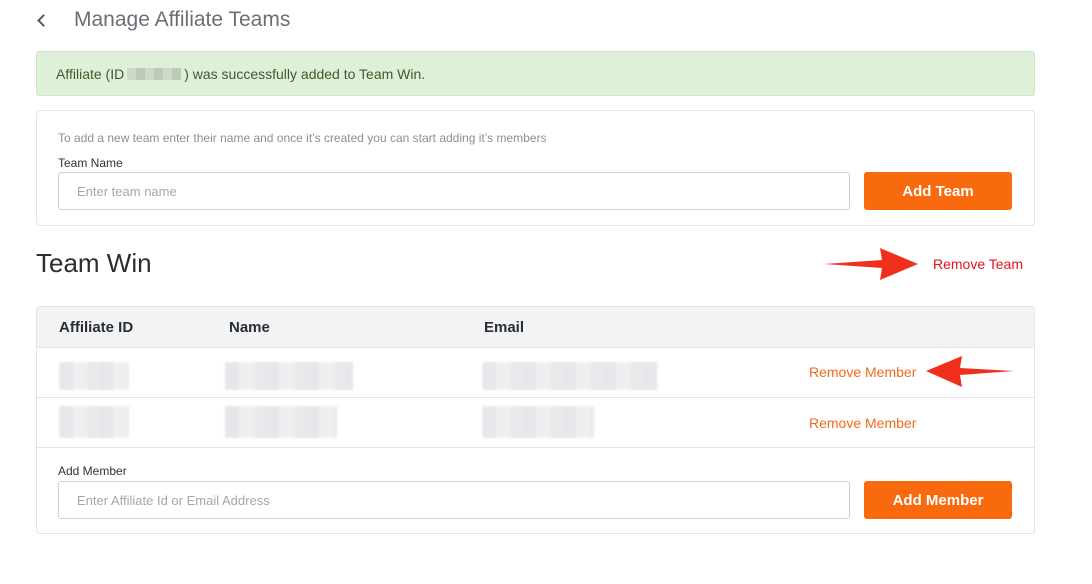  I want to click on remove-team-link: Remove Team, so click(978, 264).